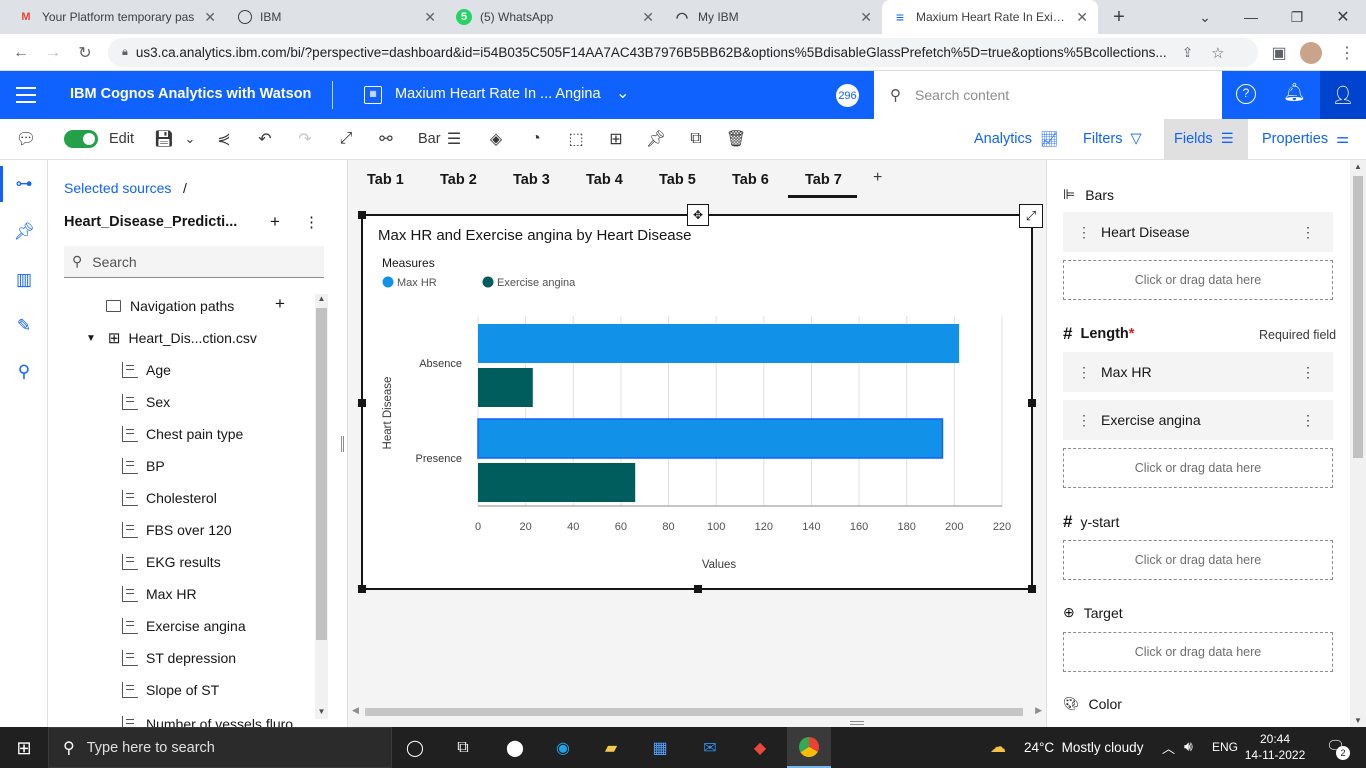 Image resolution: width=1366 pixels, height=768 pixels. I want to click on field-item: ST depression, so click(179, 658).